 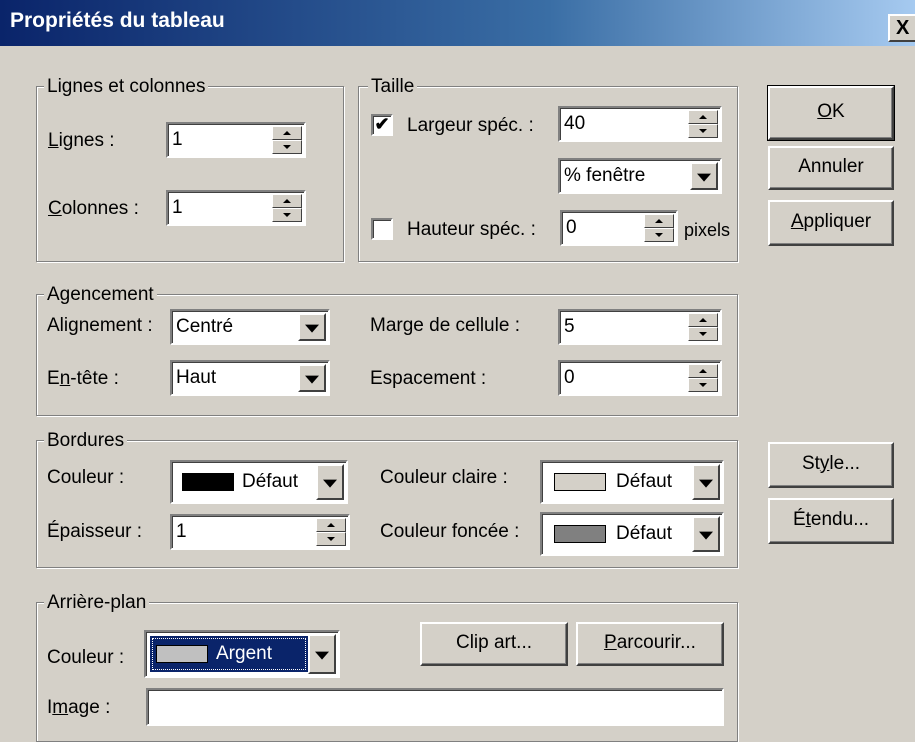 I want to click on dark-color-dropdown: Défaut, so click(x=632, y=534).